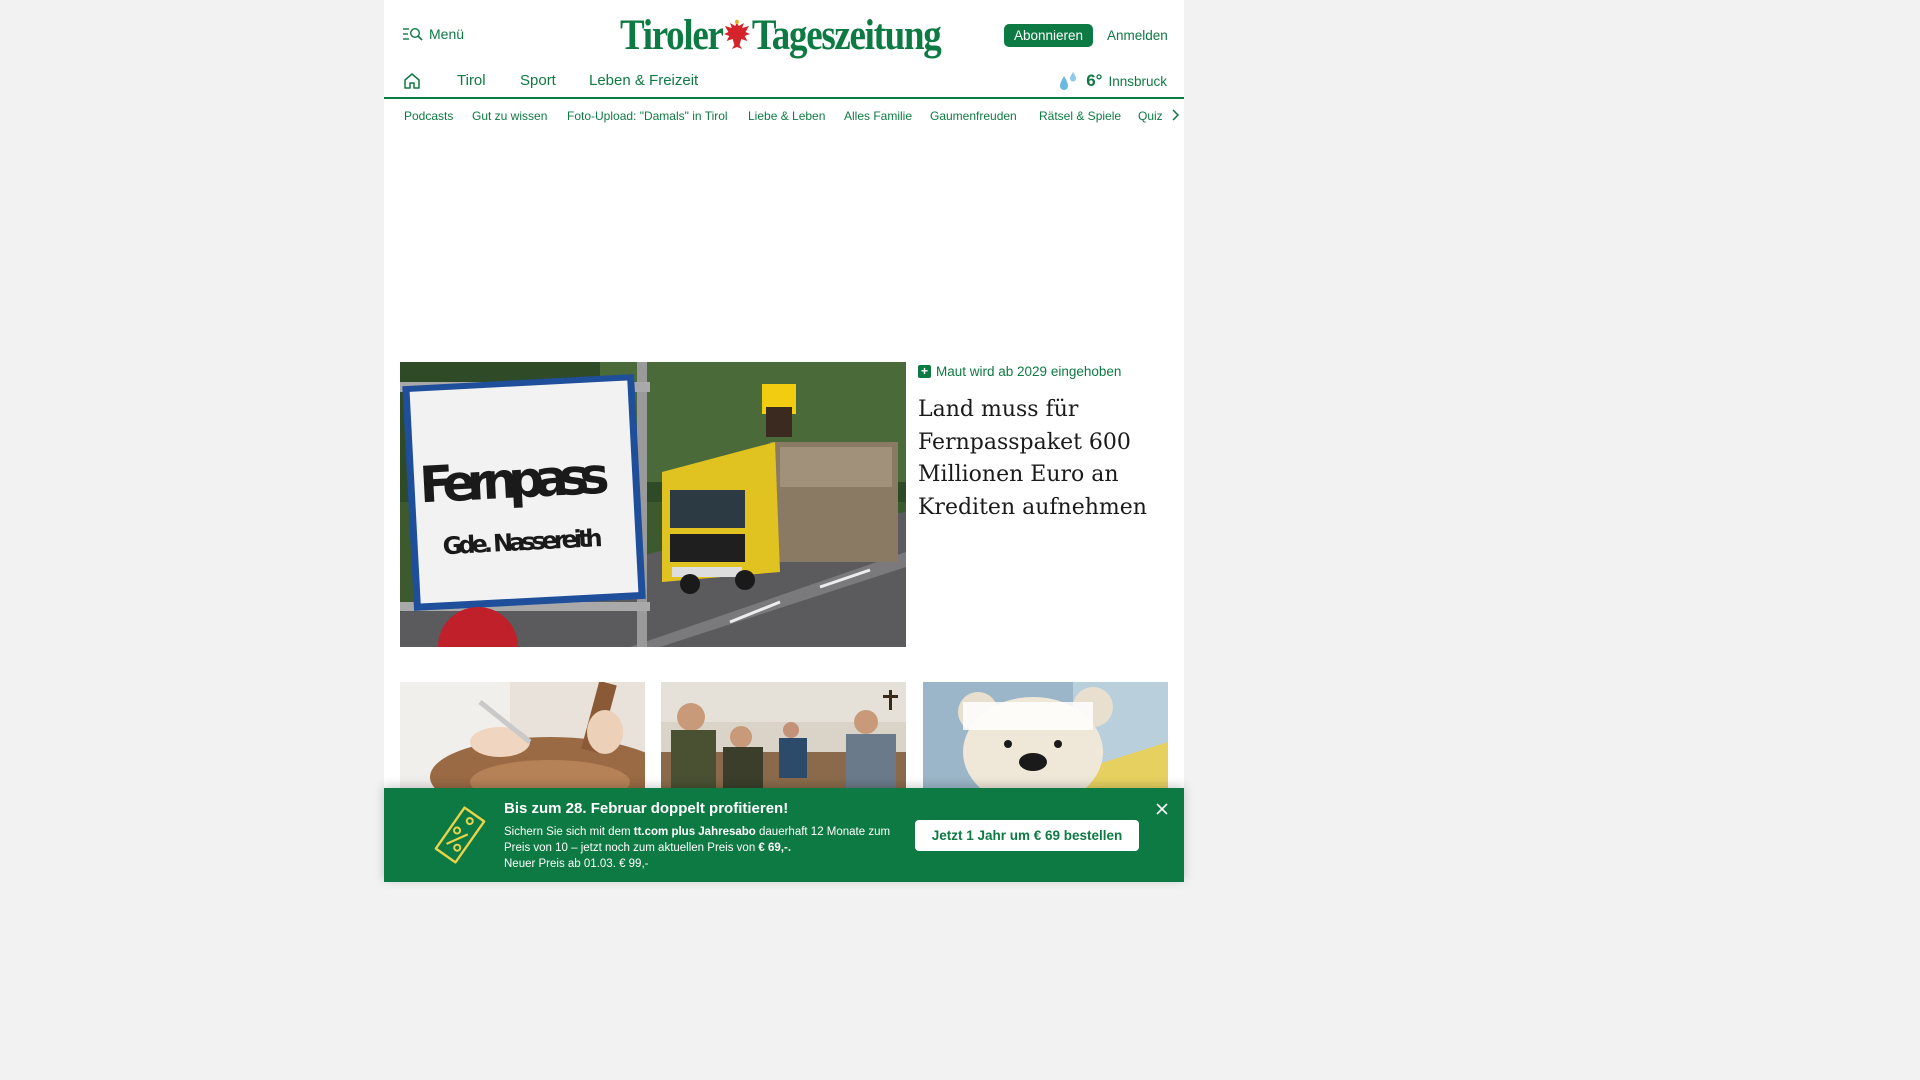 This screenshot has height=1080, width=1920. What do you see at coordinates (737, 34) in the screenshot?
I see `tyrolean-eagle-icon` at bounding box center [737, 34].